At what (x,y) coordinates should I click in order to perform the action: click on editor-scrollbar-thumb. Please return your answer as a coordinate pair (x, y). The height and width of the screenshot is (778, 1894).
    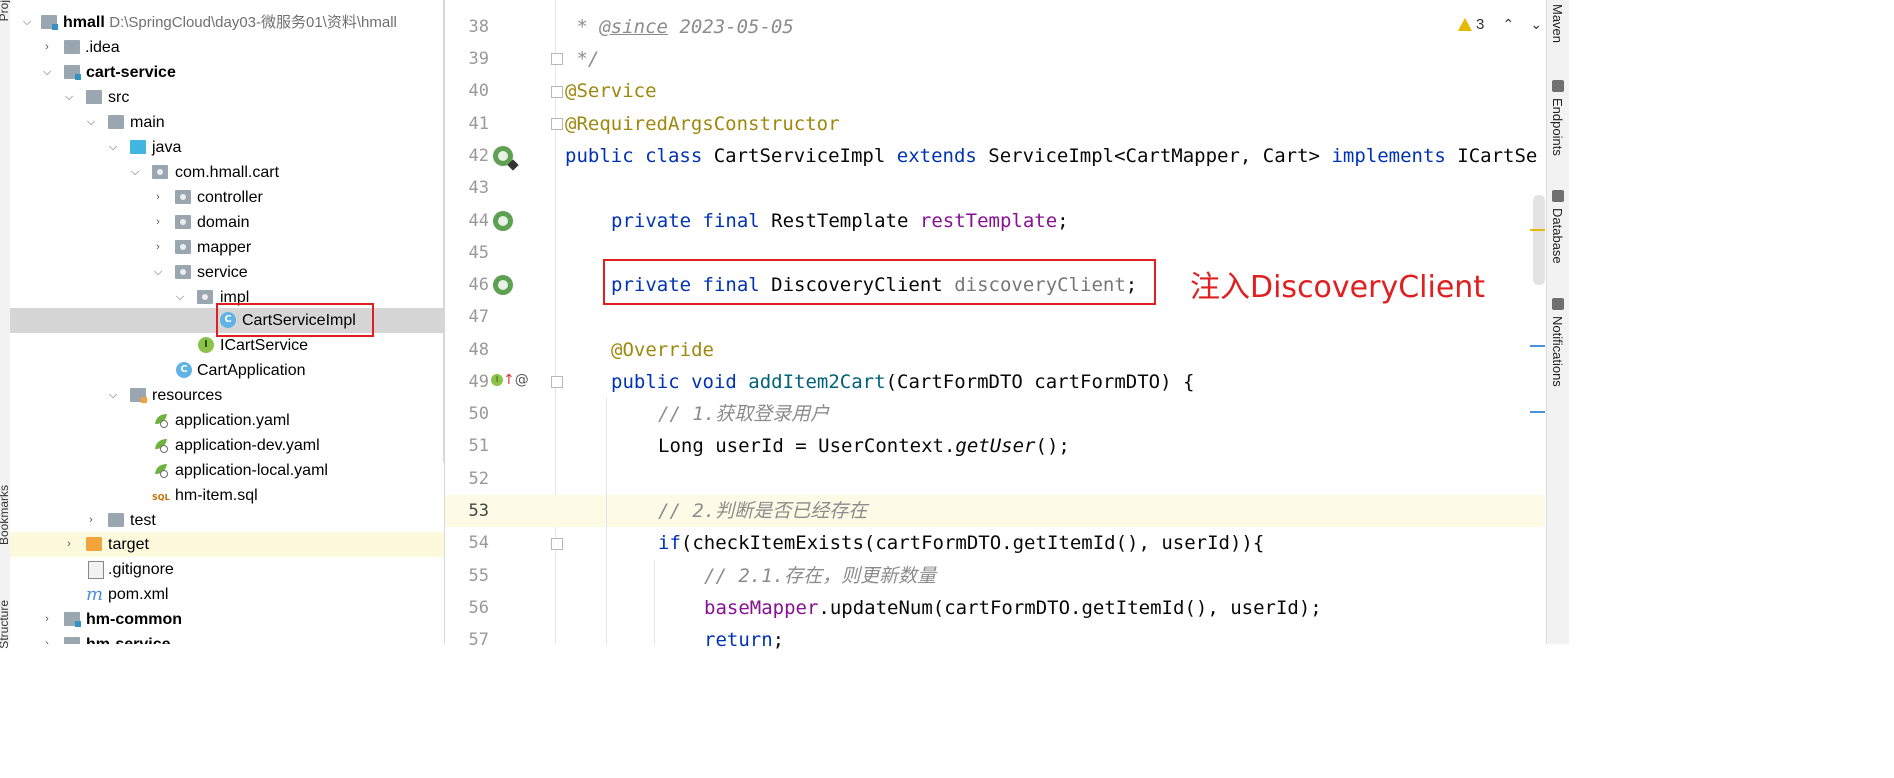
    Looking at the image, I should click on (1539, 240).